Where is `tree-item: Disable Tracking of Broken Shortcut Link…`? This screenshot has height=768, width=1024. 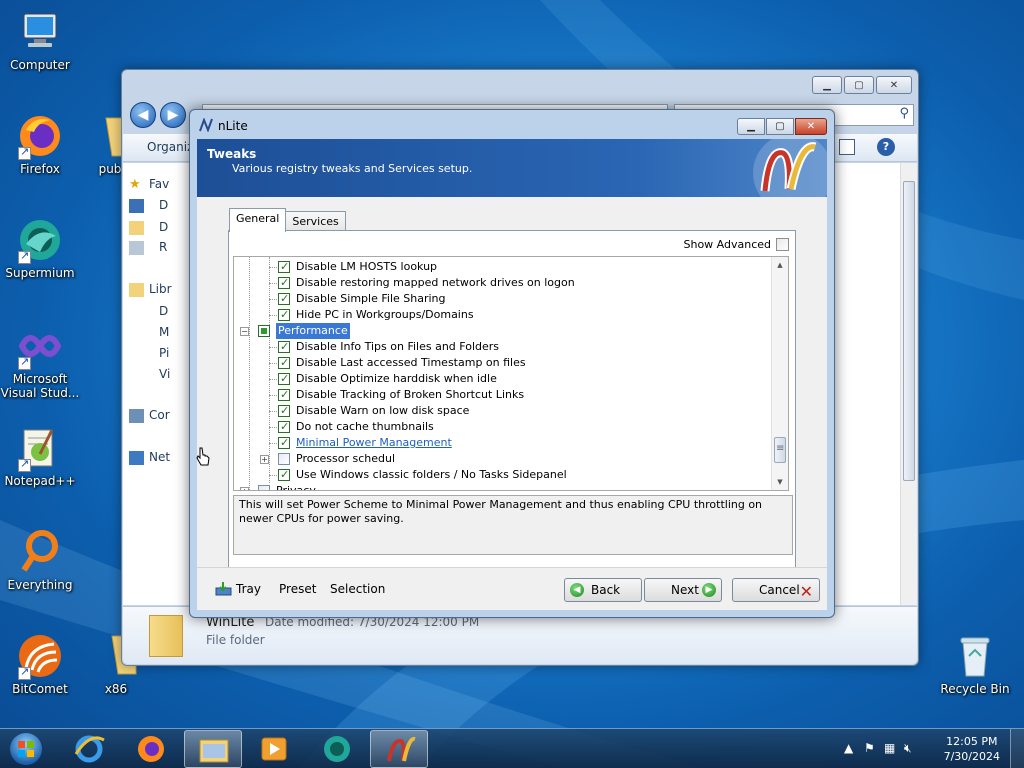
tree-item: Disable Tracking of Broken Shortcut Link… is located at coordinates (504, 395).